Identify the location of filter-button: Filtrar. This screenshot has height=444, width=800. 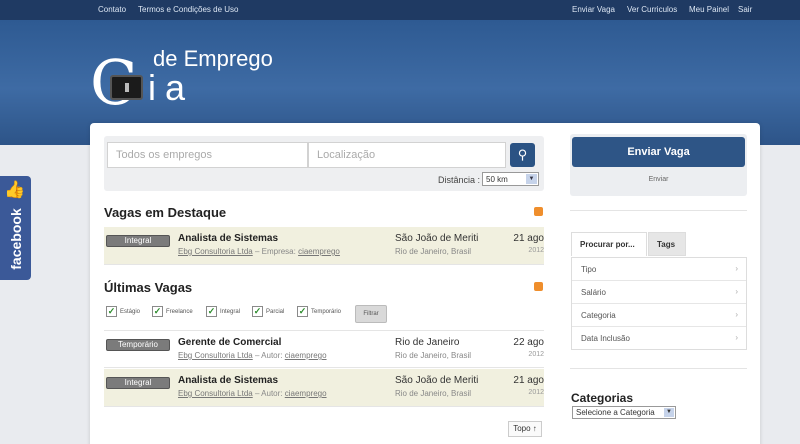
(371, 314).